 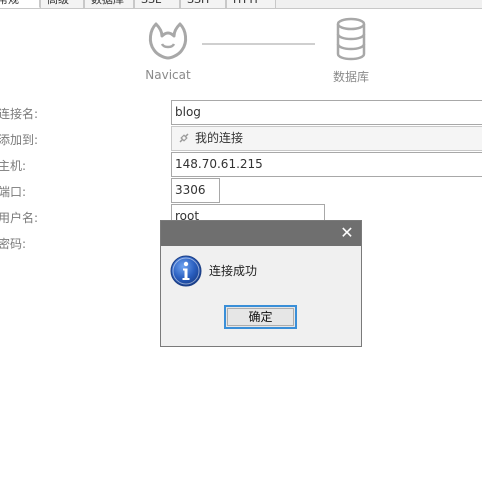 I want to click on database-label: 数据库, so click(x=350, y=77).